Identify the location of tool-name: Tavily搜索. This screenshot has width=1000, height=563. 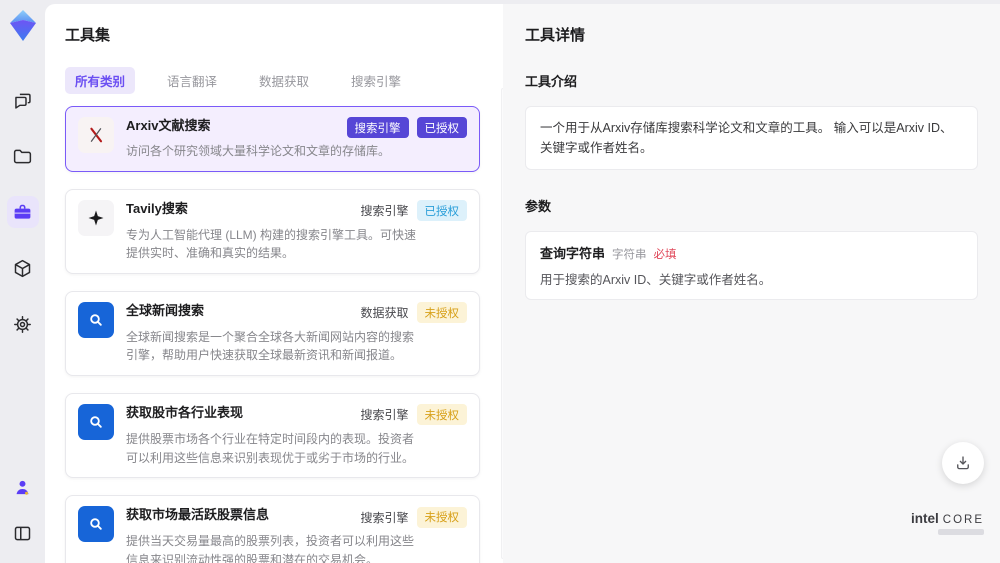
(157, 208).